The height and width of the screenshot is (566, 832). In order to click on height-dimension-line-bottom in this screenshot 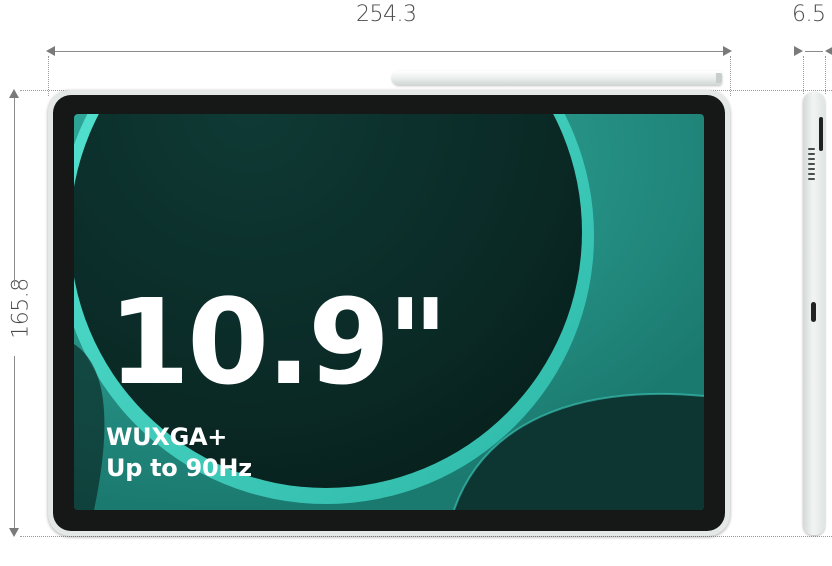, I will do `click(14, 443)`.